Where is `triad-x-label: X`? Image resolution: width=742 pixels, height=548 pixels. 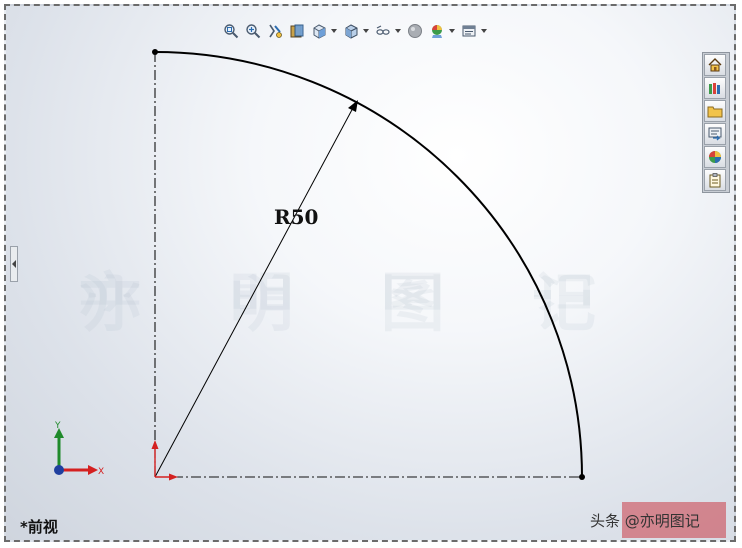 triad-x-label: X is located at coordinates (101, 472).